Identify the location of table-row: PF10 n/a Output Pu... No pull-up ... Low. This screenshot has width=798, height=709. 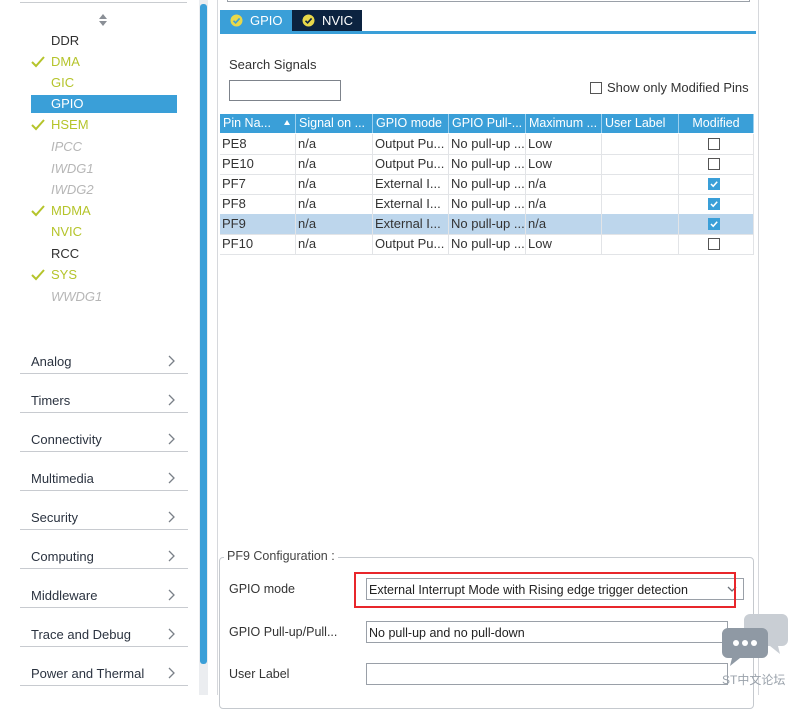
(487, 244).